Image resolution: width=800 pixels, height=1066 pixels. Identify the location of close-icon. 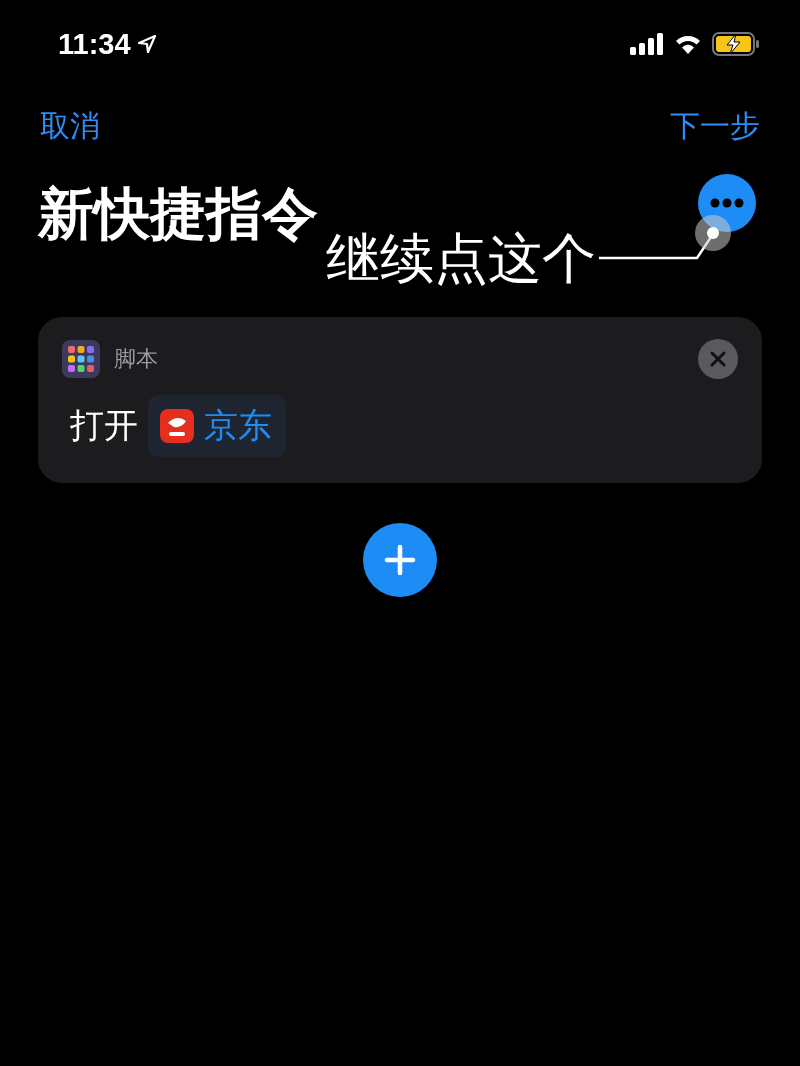
(718, 359).